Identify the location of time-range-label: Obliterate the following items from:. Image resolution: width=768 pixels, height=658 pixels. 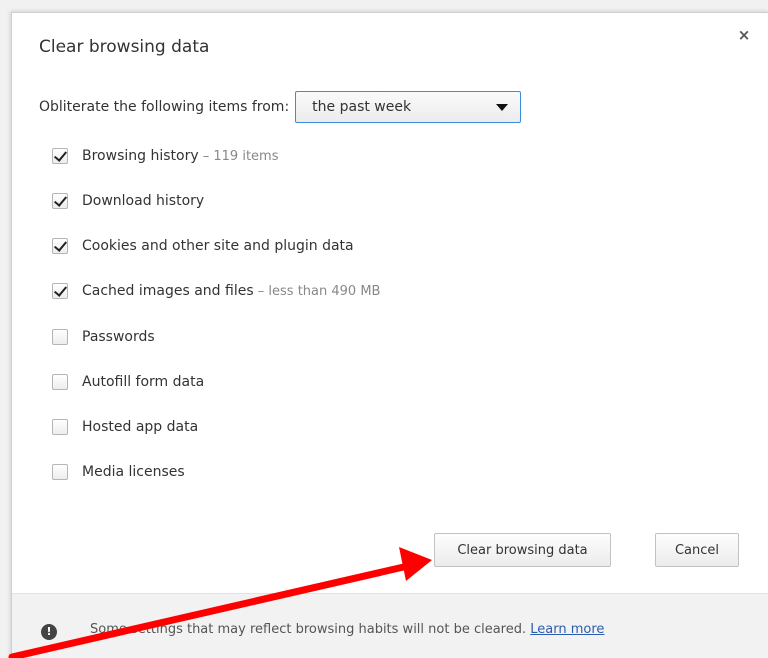
(164, 107).